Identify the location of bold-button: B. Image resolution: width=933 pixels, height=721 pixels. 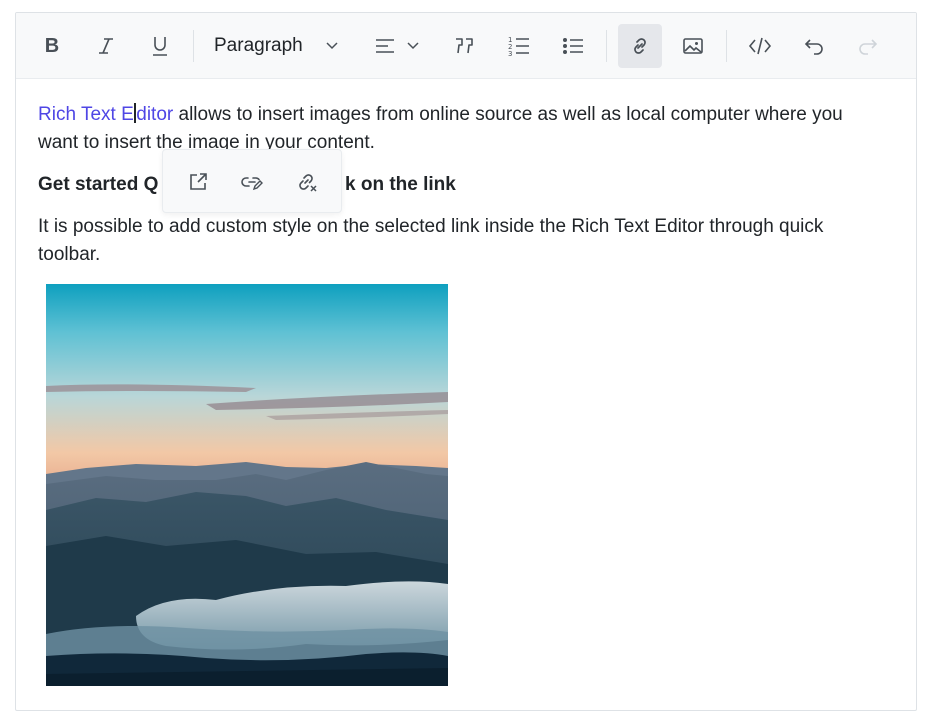
(52, 46).